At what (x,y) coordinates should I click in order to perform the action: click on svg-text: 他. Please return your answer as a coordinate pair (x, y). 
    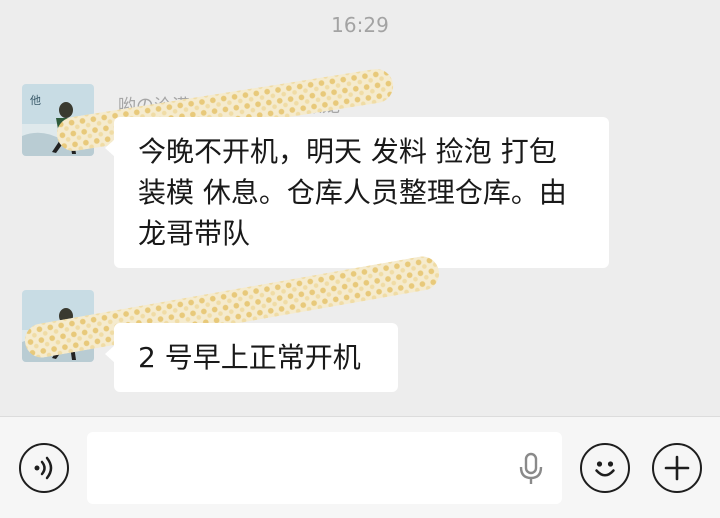
    Looking at the image, I should click on (35, 100).